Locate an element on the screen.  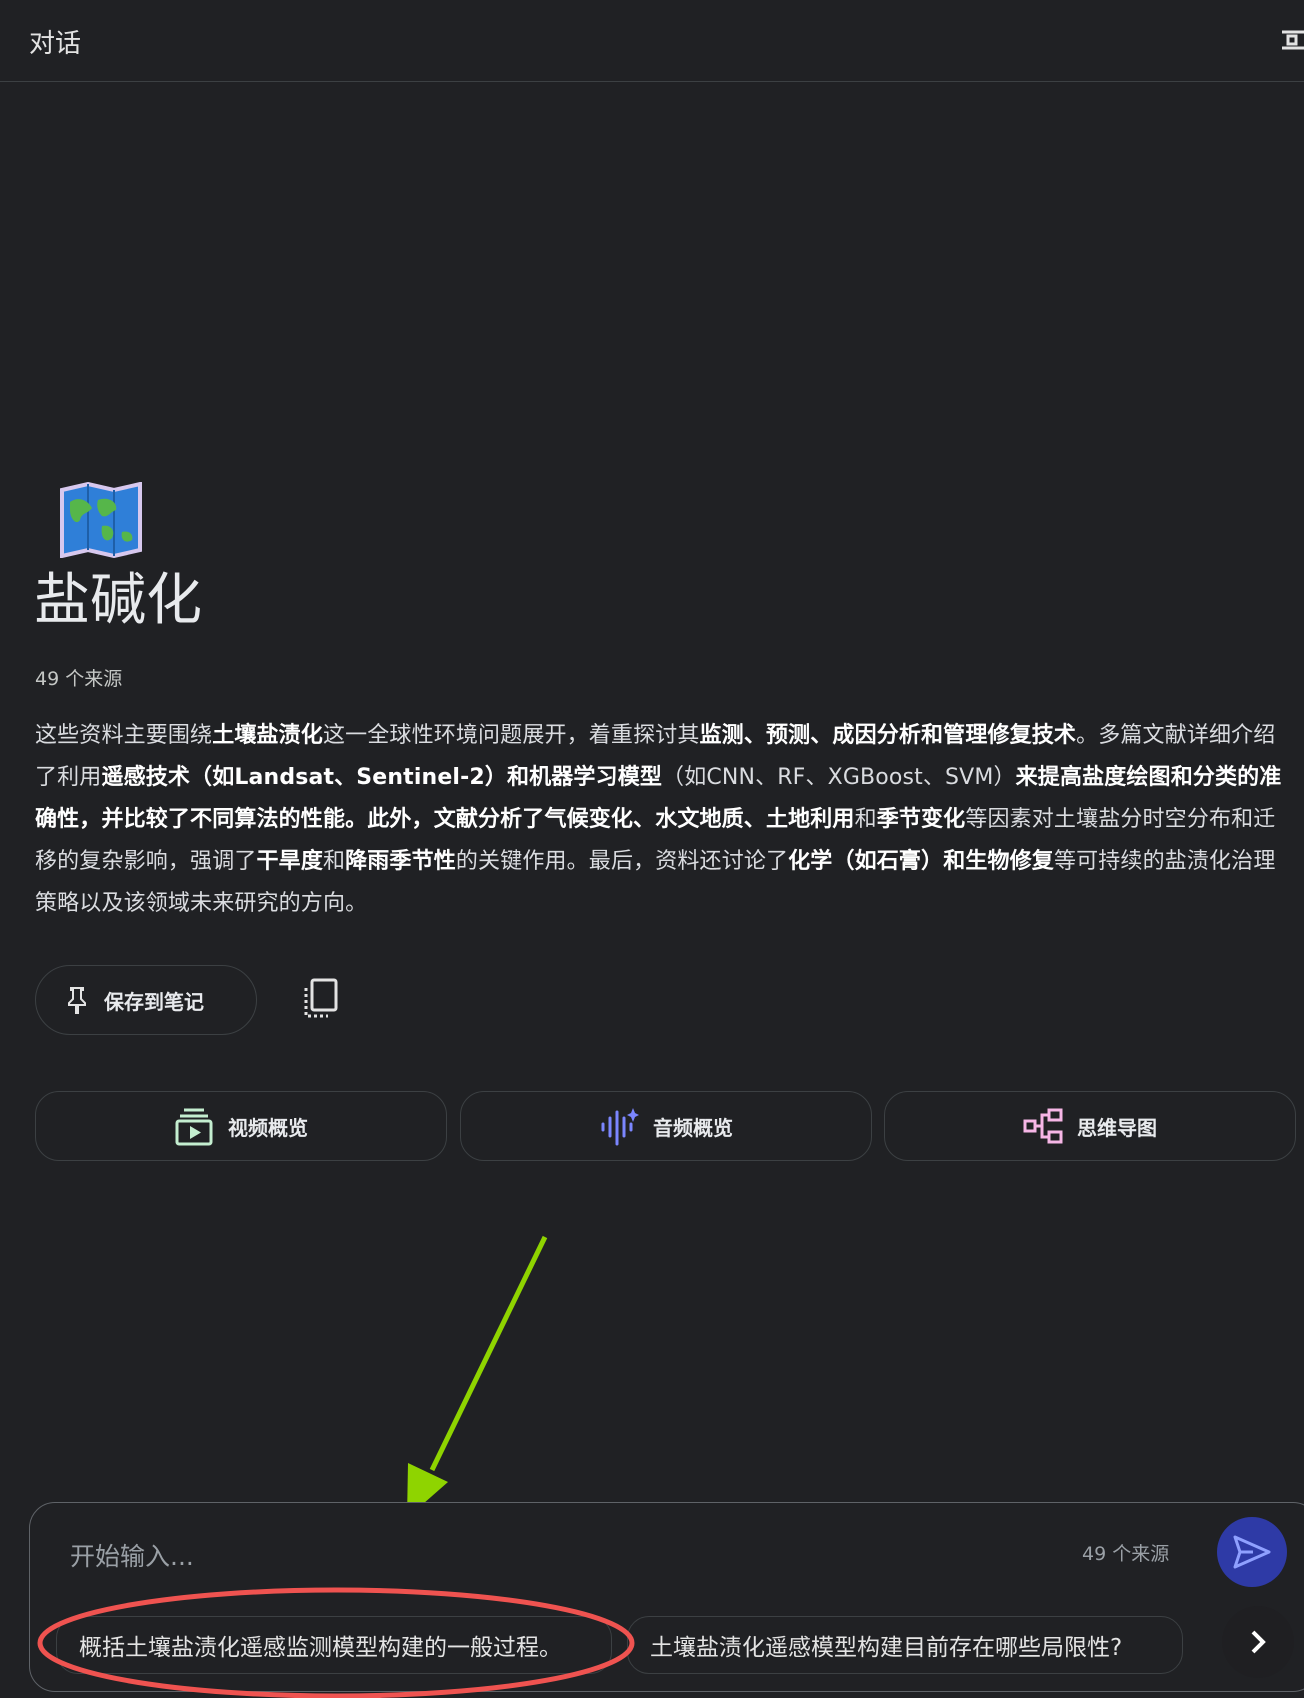
send-icon is located at coordinates (1252, 1552).